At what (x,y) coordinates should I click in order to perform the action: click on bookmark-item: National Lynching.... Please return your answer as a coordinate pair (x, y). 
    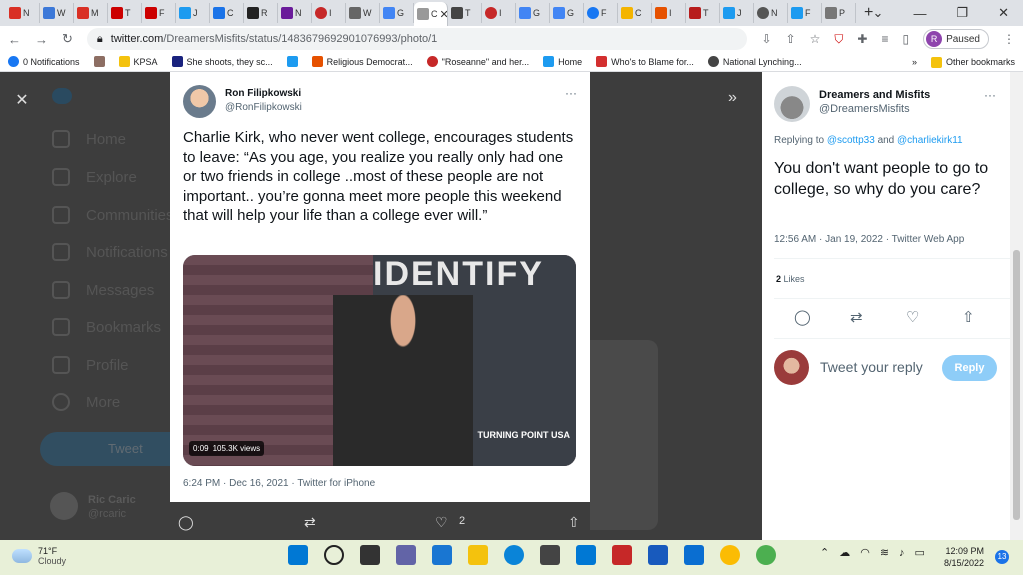
    Looking at the image, I should click on (754, 61).